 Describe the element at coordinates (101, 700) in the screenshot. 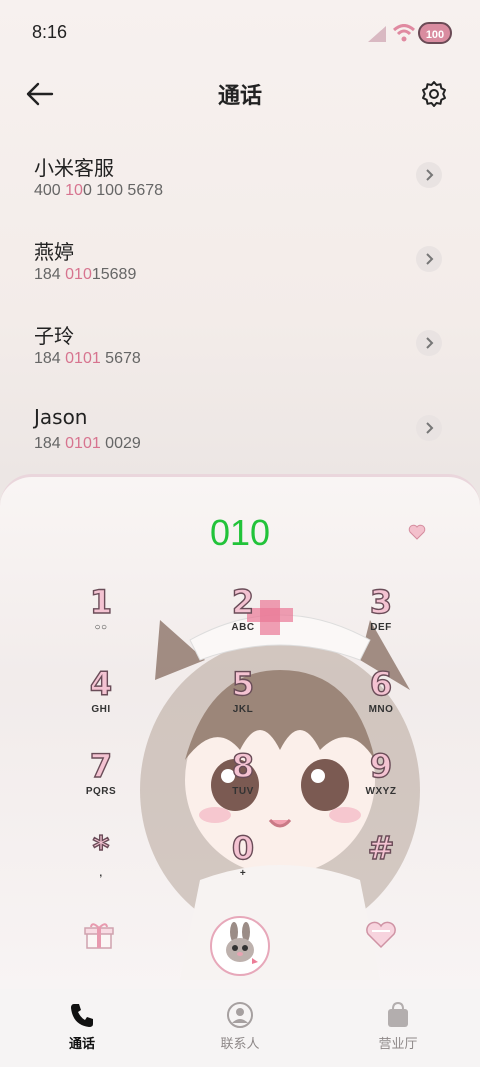

I see `dial-key-4: 4 GHI` at that location.